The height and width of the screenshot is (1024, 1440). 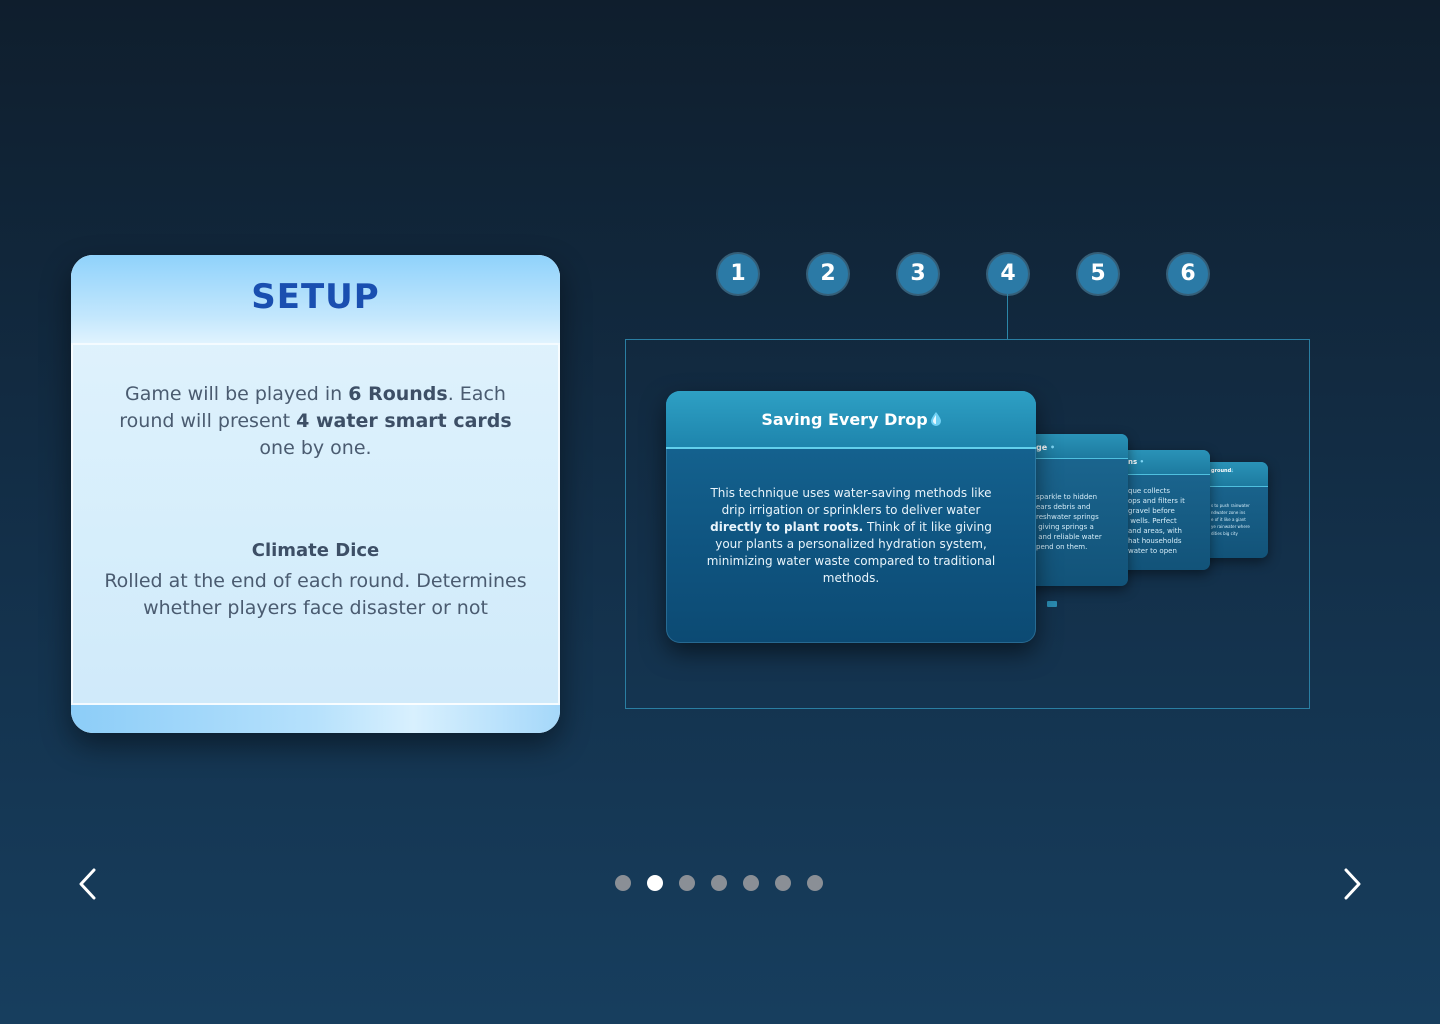 What do you see at coordinates (1042, 447) in the screenshot?
I see `stacked-card-title-text: ge` at bounding box center [1042, 447].